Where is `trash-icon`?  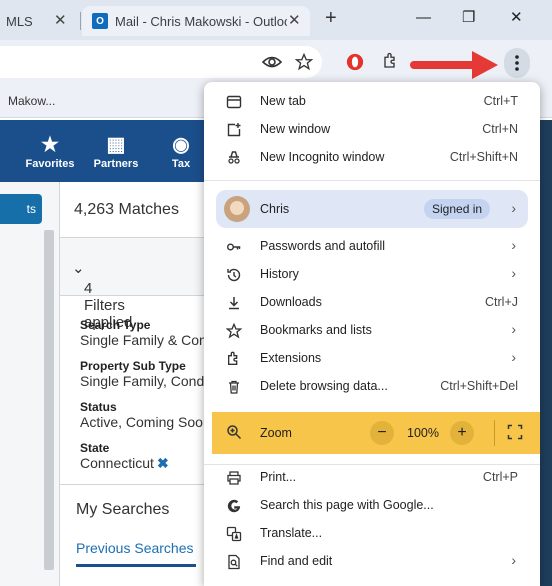 trash-icon is located at coordinates (234, 387).